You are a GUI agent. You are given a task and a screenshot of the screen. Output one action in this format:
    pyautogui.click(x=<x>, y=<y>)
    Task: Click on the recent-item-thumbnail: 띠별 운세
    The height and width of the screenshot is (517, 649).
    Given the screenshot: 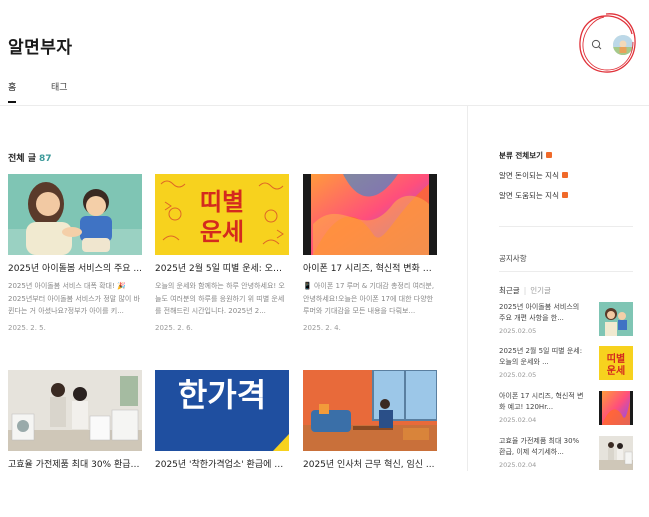 What is the action you would take?
    pyautogui.click(x=616, y=363)
    